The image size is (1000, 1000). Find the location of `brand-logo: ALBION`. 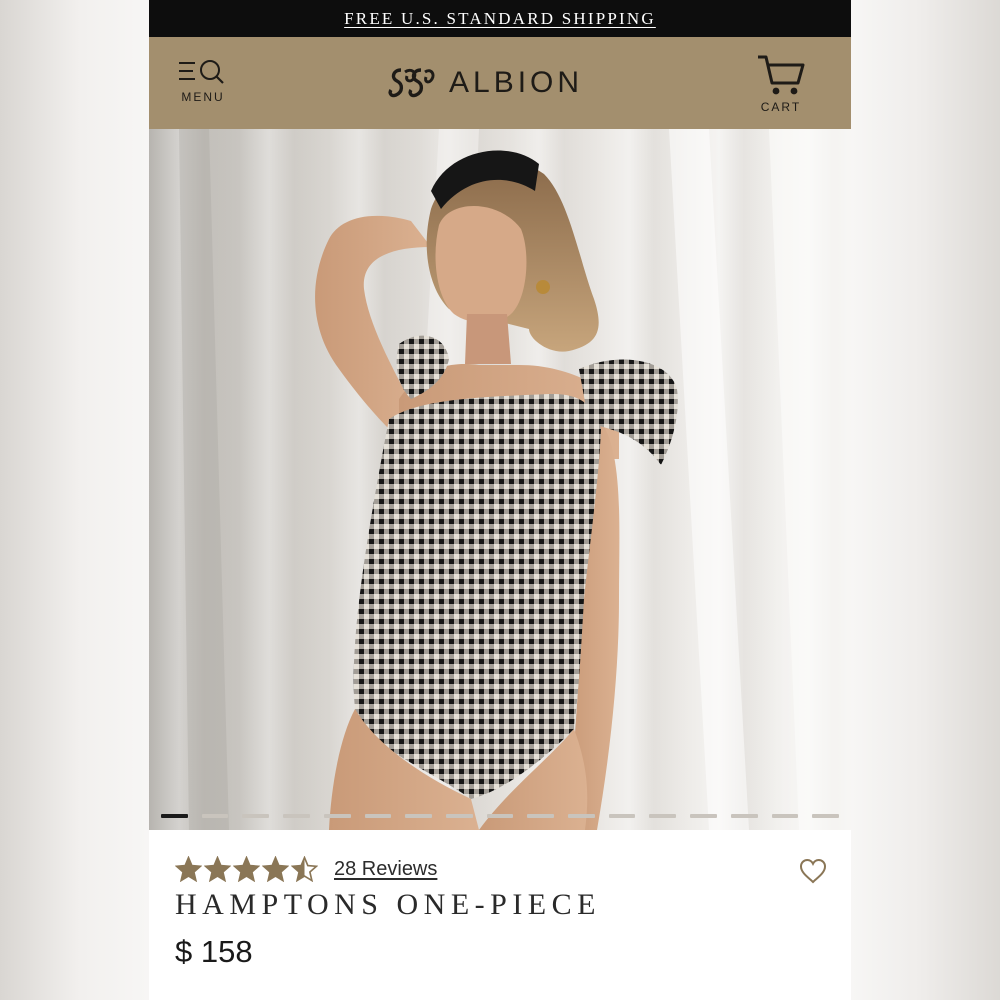

brand-logo: ALBION is located at coordinates (485, 83).